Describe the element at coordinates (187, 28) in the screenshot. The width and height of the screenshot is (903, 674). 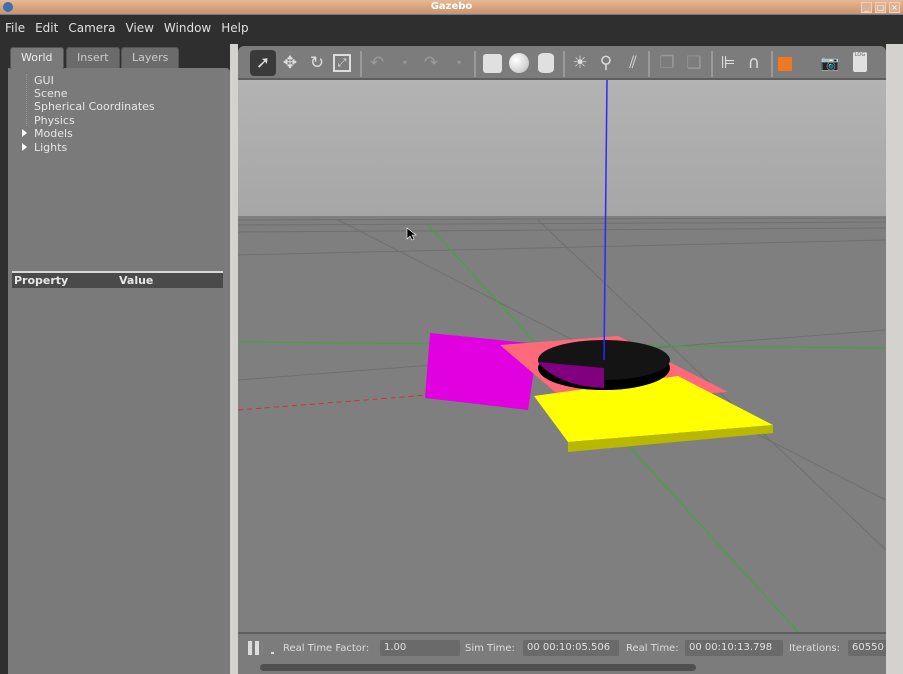
I see `menu-window: Window` at that location.